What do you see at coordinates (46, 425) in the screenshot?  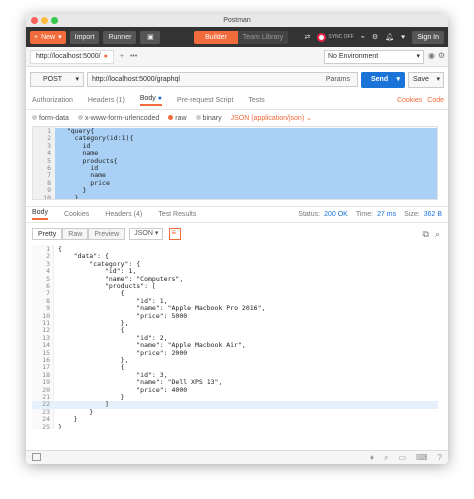 I see `line-number: 25` at bounding box center [46, 425].